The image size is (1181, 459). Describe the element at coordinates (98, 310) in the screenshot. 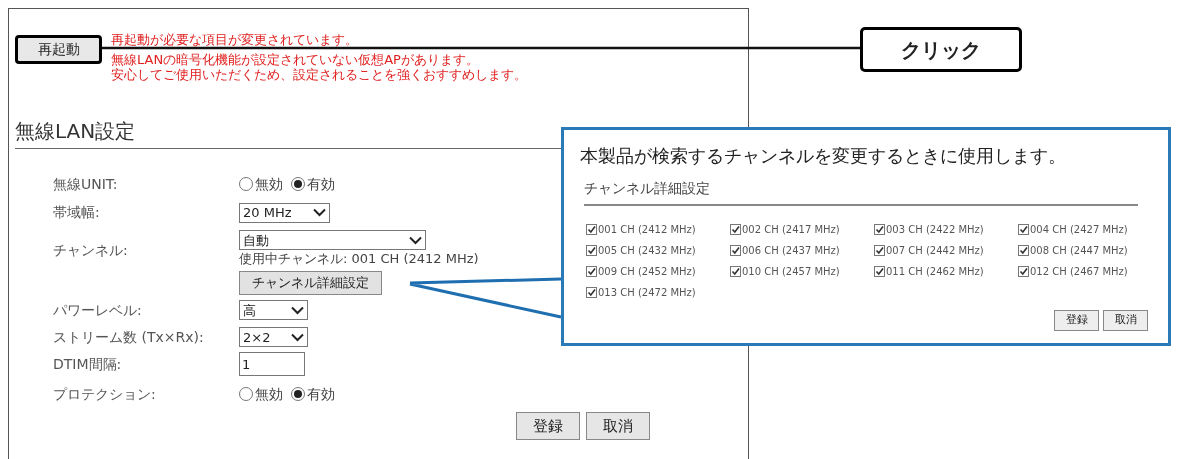

I see `field-label: パワーレベル:` at that location.